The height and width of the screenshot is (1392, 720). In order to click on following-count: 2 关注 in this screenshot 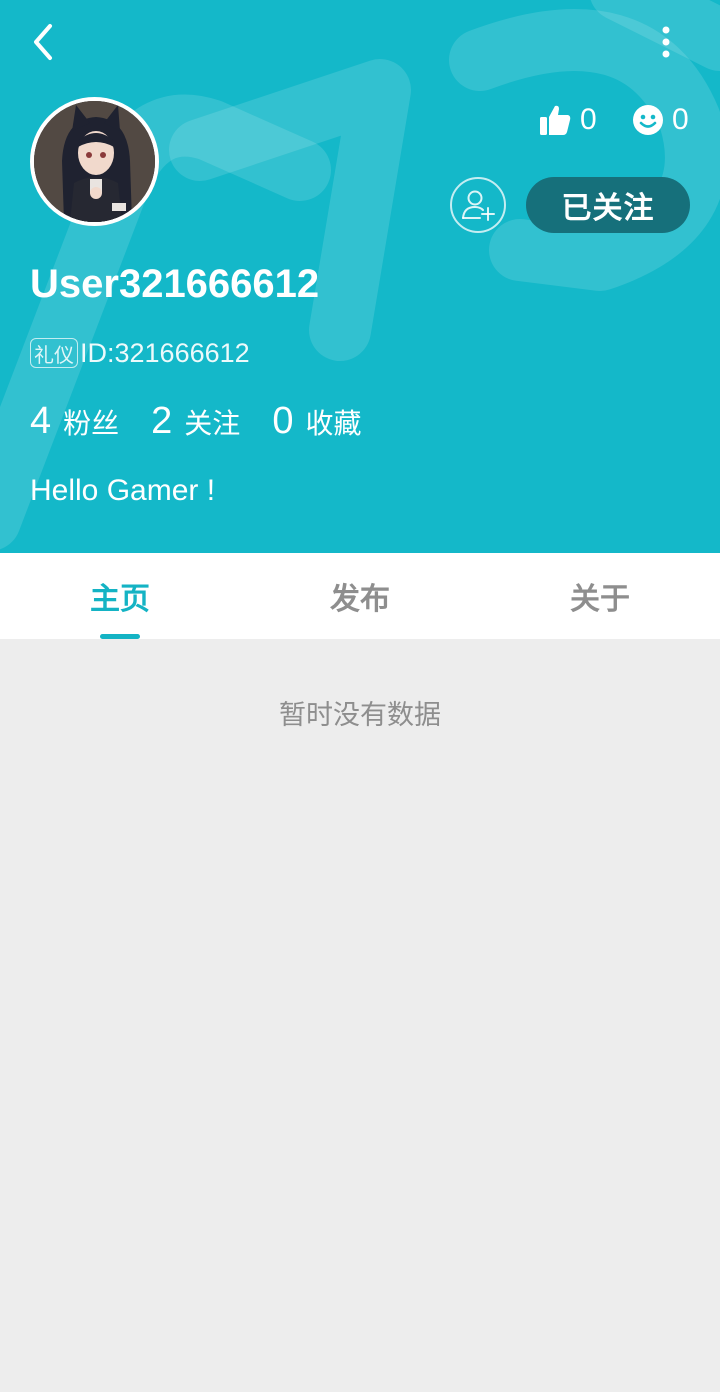, I will do `click(195, 421)`.